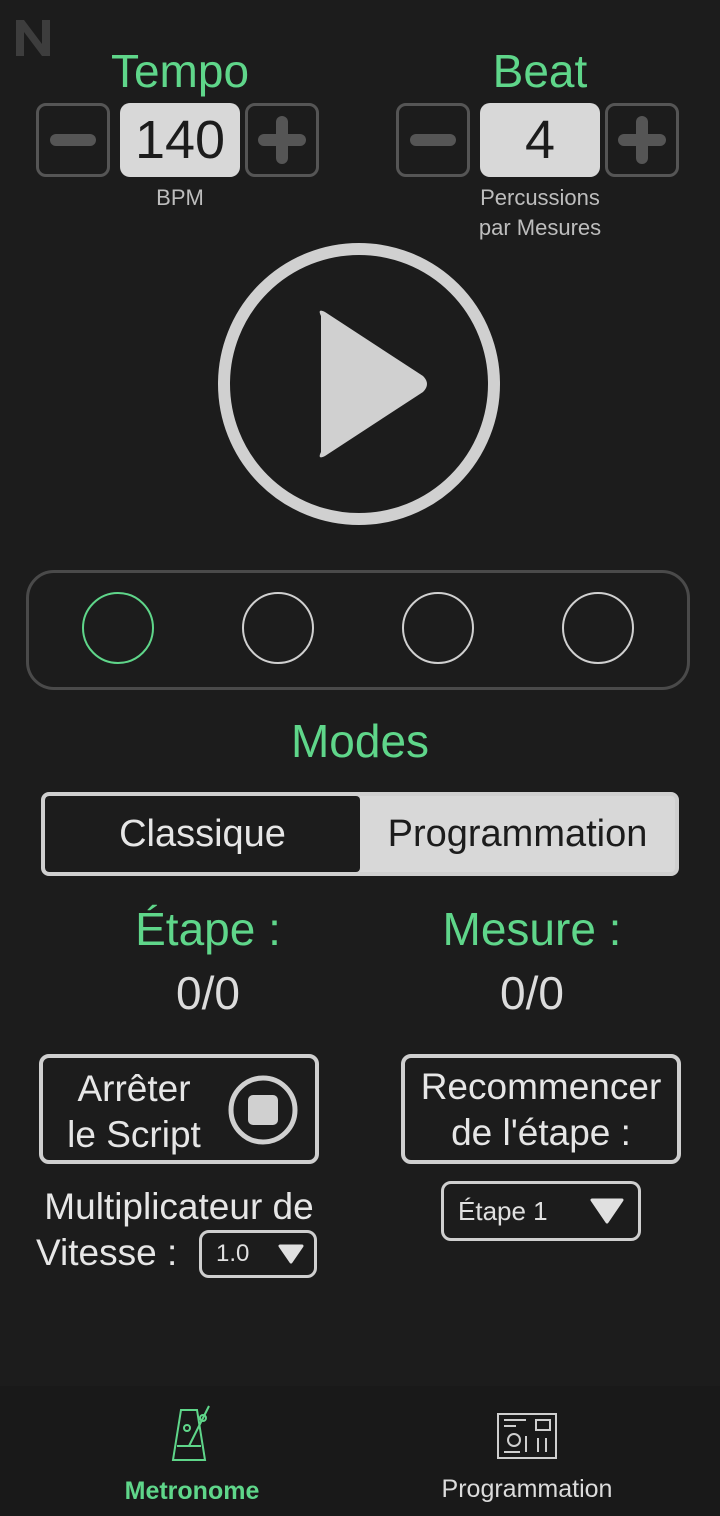 This screenshot has width=720, height=1516. Describe the element at coordinates (258, 1254) in the screenshot. I see `speed-select: 1.0` at that location.